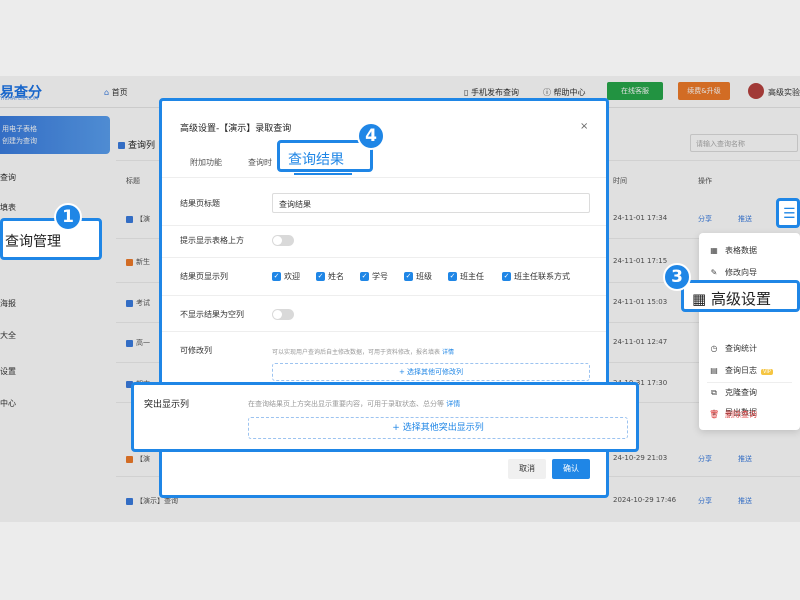 The width and height of the screenshot is (800, 600). I want to click on editable-detail-link: 详情, so click(448, 352).